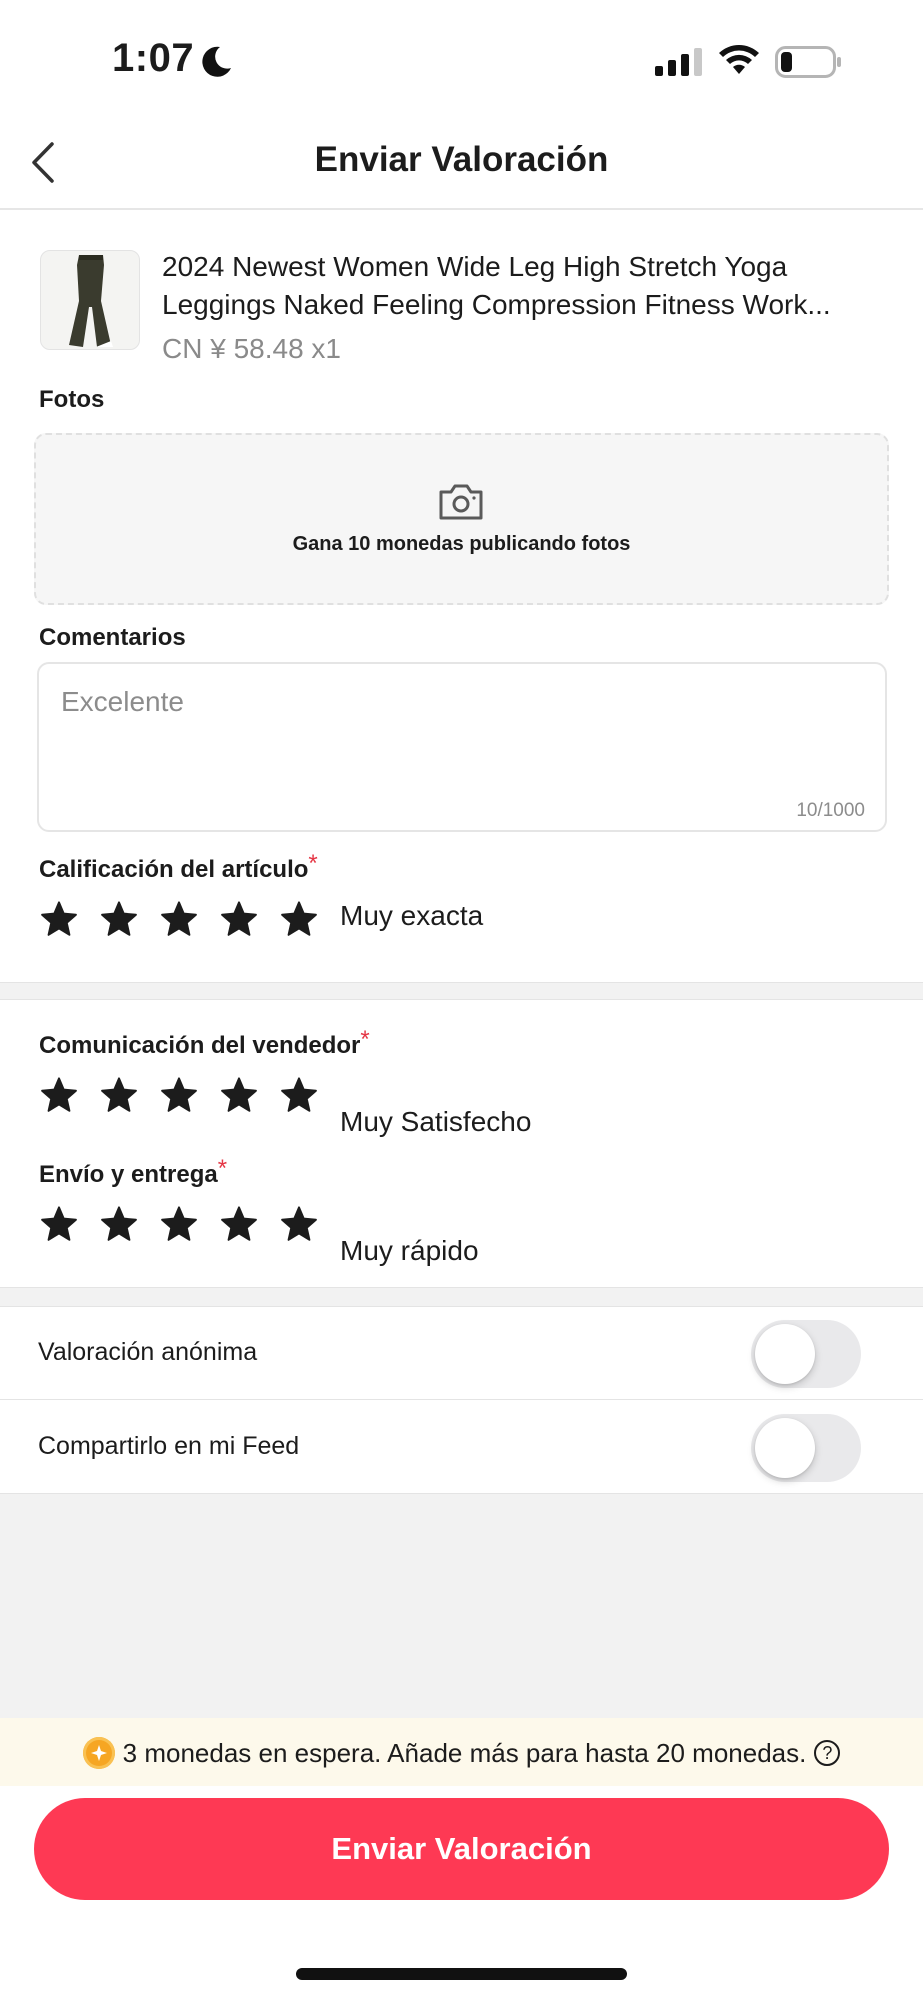  I want to click on product-price: CN ¥ 58.48 x1, so click(251, 348).